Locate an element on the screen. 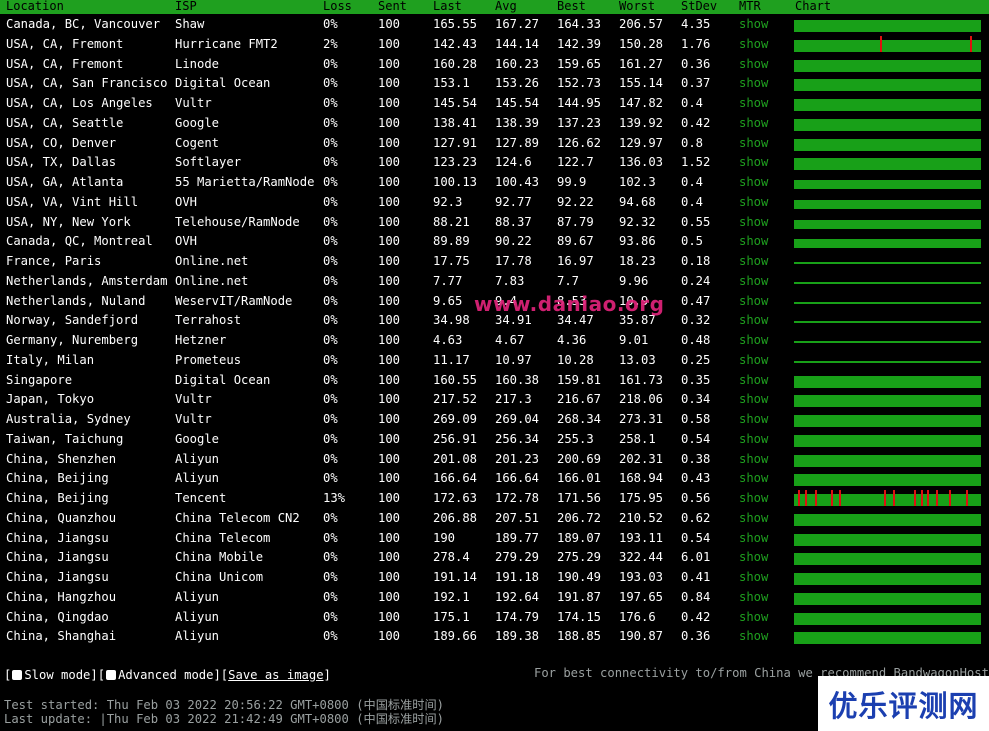 This screenshot has width=989, height=731. save-as-image-link: Save as image is located at coordinates (275, 675).